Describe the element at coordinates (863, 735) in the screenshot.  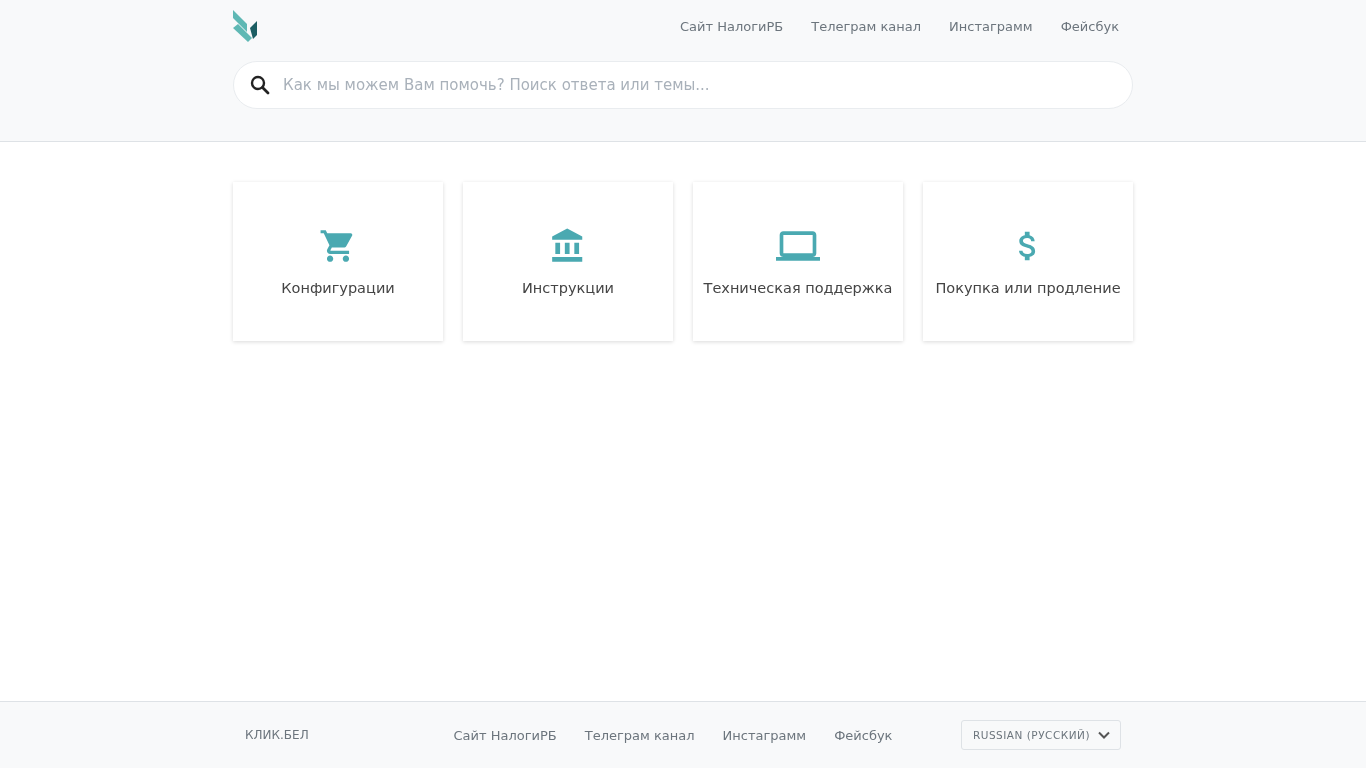
I see `footer-link: Фейсбук` at that location.